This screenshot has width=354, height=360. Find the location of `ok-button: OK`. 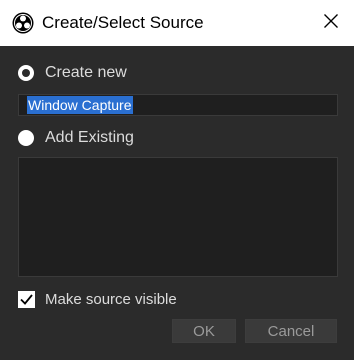

ok-button: OK is located at coordinates (204, 331).